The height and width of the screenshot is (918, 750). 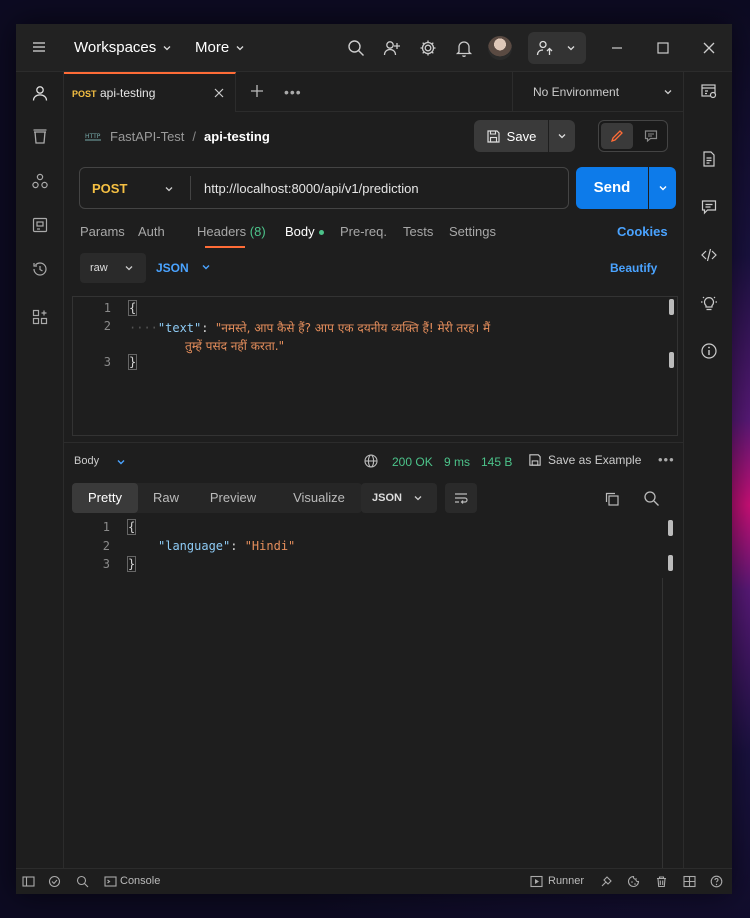 I want to click on runner-icon, so click(x=536, y=881).